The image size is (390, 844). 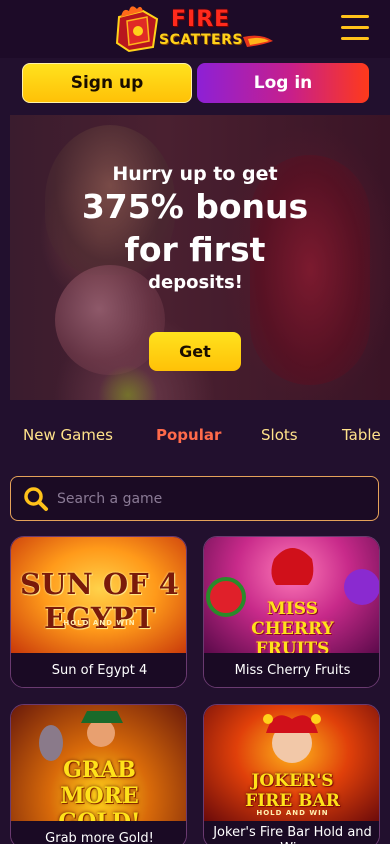 I want to click on top-header: FIRE SCATTERS, so click(x=195, y=29).